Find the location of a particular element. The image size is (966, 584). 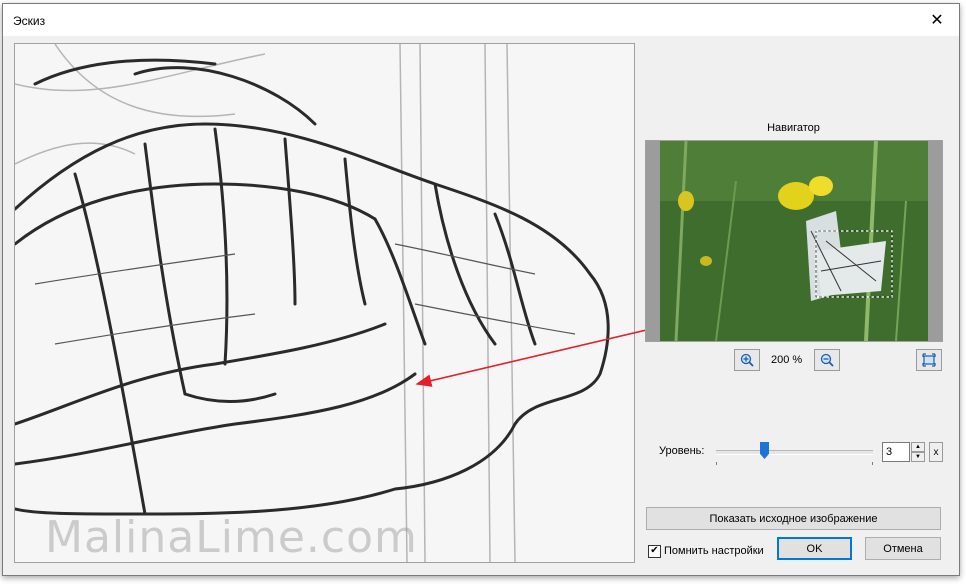

fit-to-window-icon is located at coordinates (929, 360).